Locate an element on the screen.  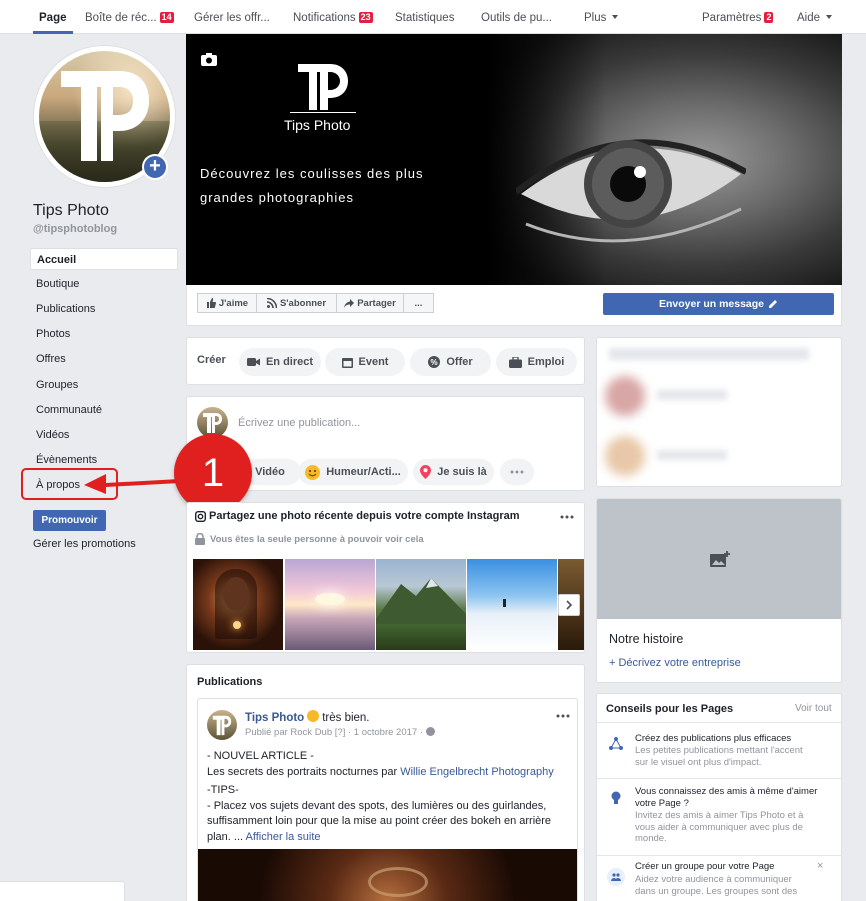
story-cover is located at coordinates (719, 559).